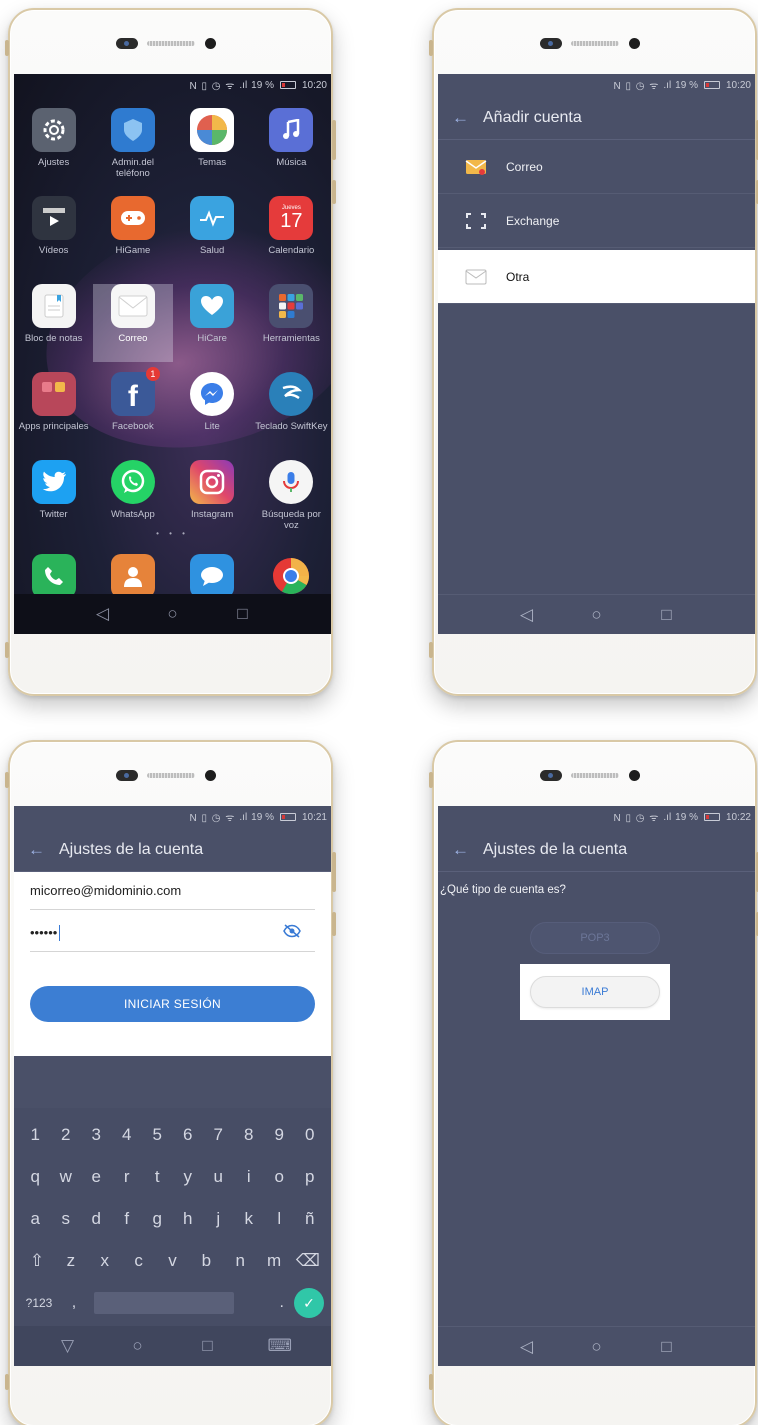 Image resolution: width=758 pixels, height=1425 pixels. Describe the element at coordinates (596, 277) in the screenshot. I see `account-option-otra: Otra` at that location.